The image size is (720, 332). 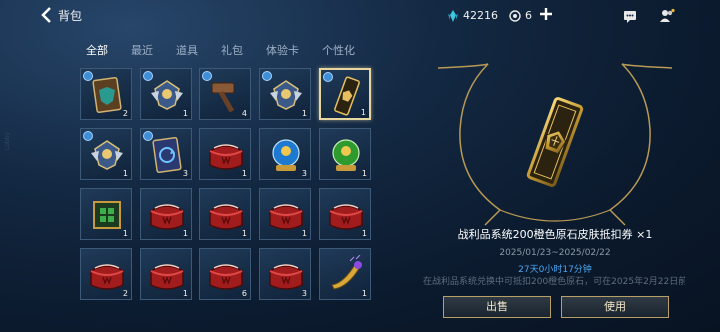 I want to click on side-vertical-label: Lobby, so click(x=7, y=140).